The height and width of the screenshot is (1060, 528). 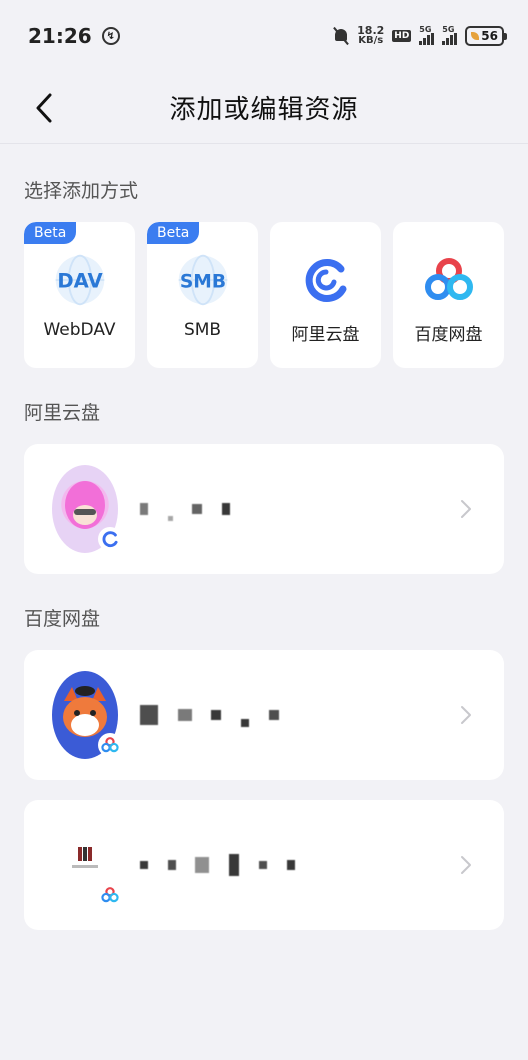 I want to click on battery-icon: 56, so click(x=486, y=36).